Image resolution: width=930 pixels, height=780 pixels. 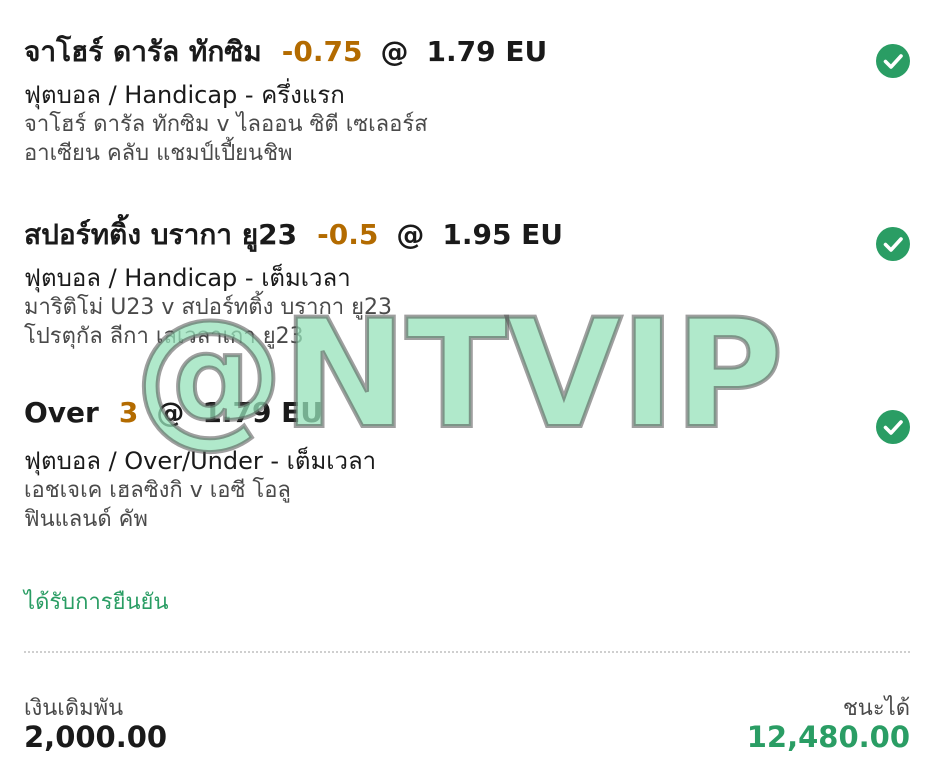 I want to click on bet-league: โปรตุกัล ลีกา เลเวลาเกา ยู23, so click(x=164, y=336).